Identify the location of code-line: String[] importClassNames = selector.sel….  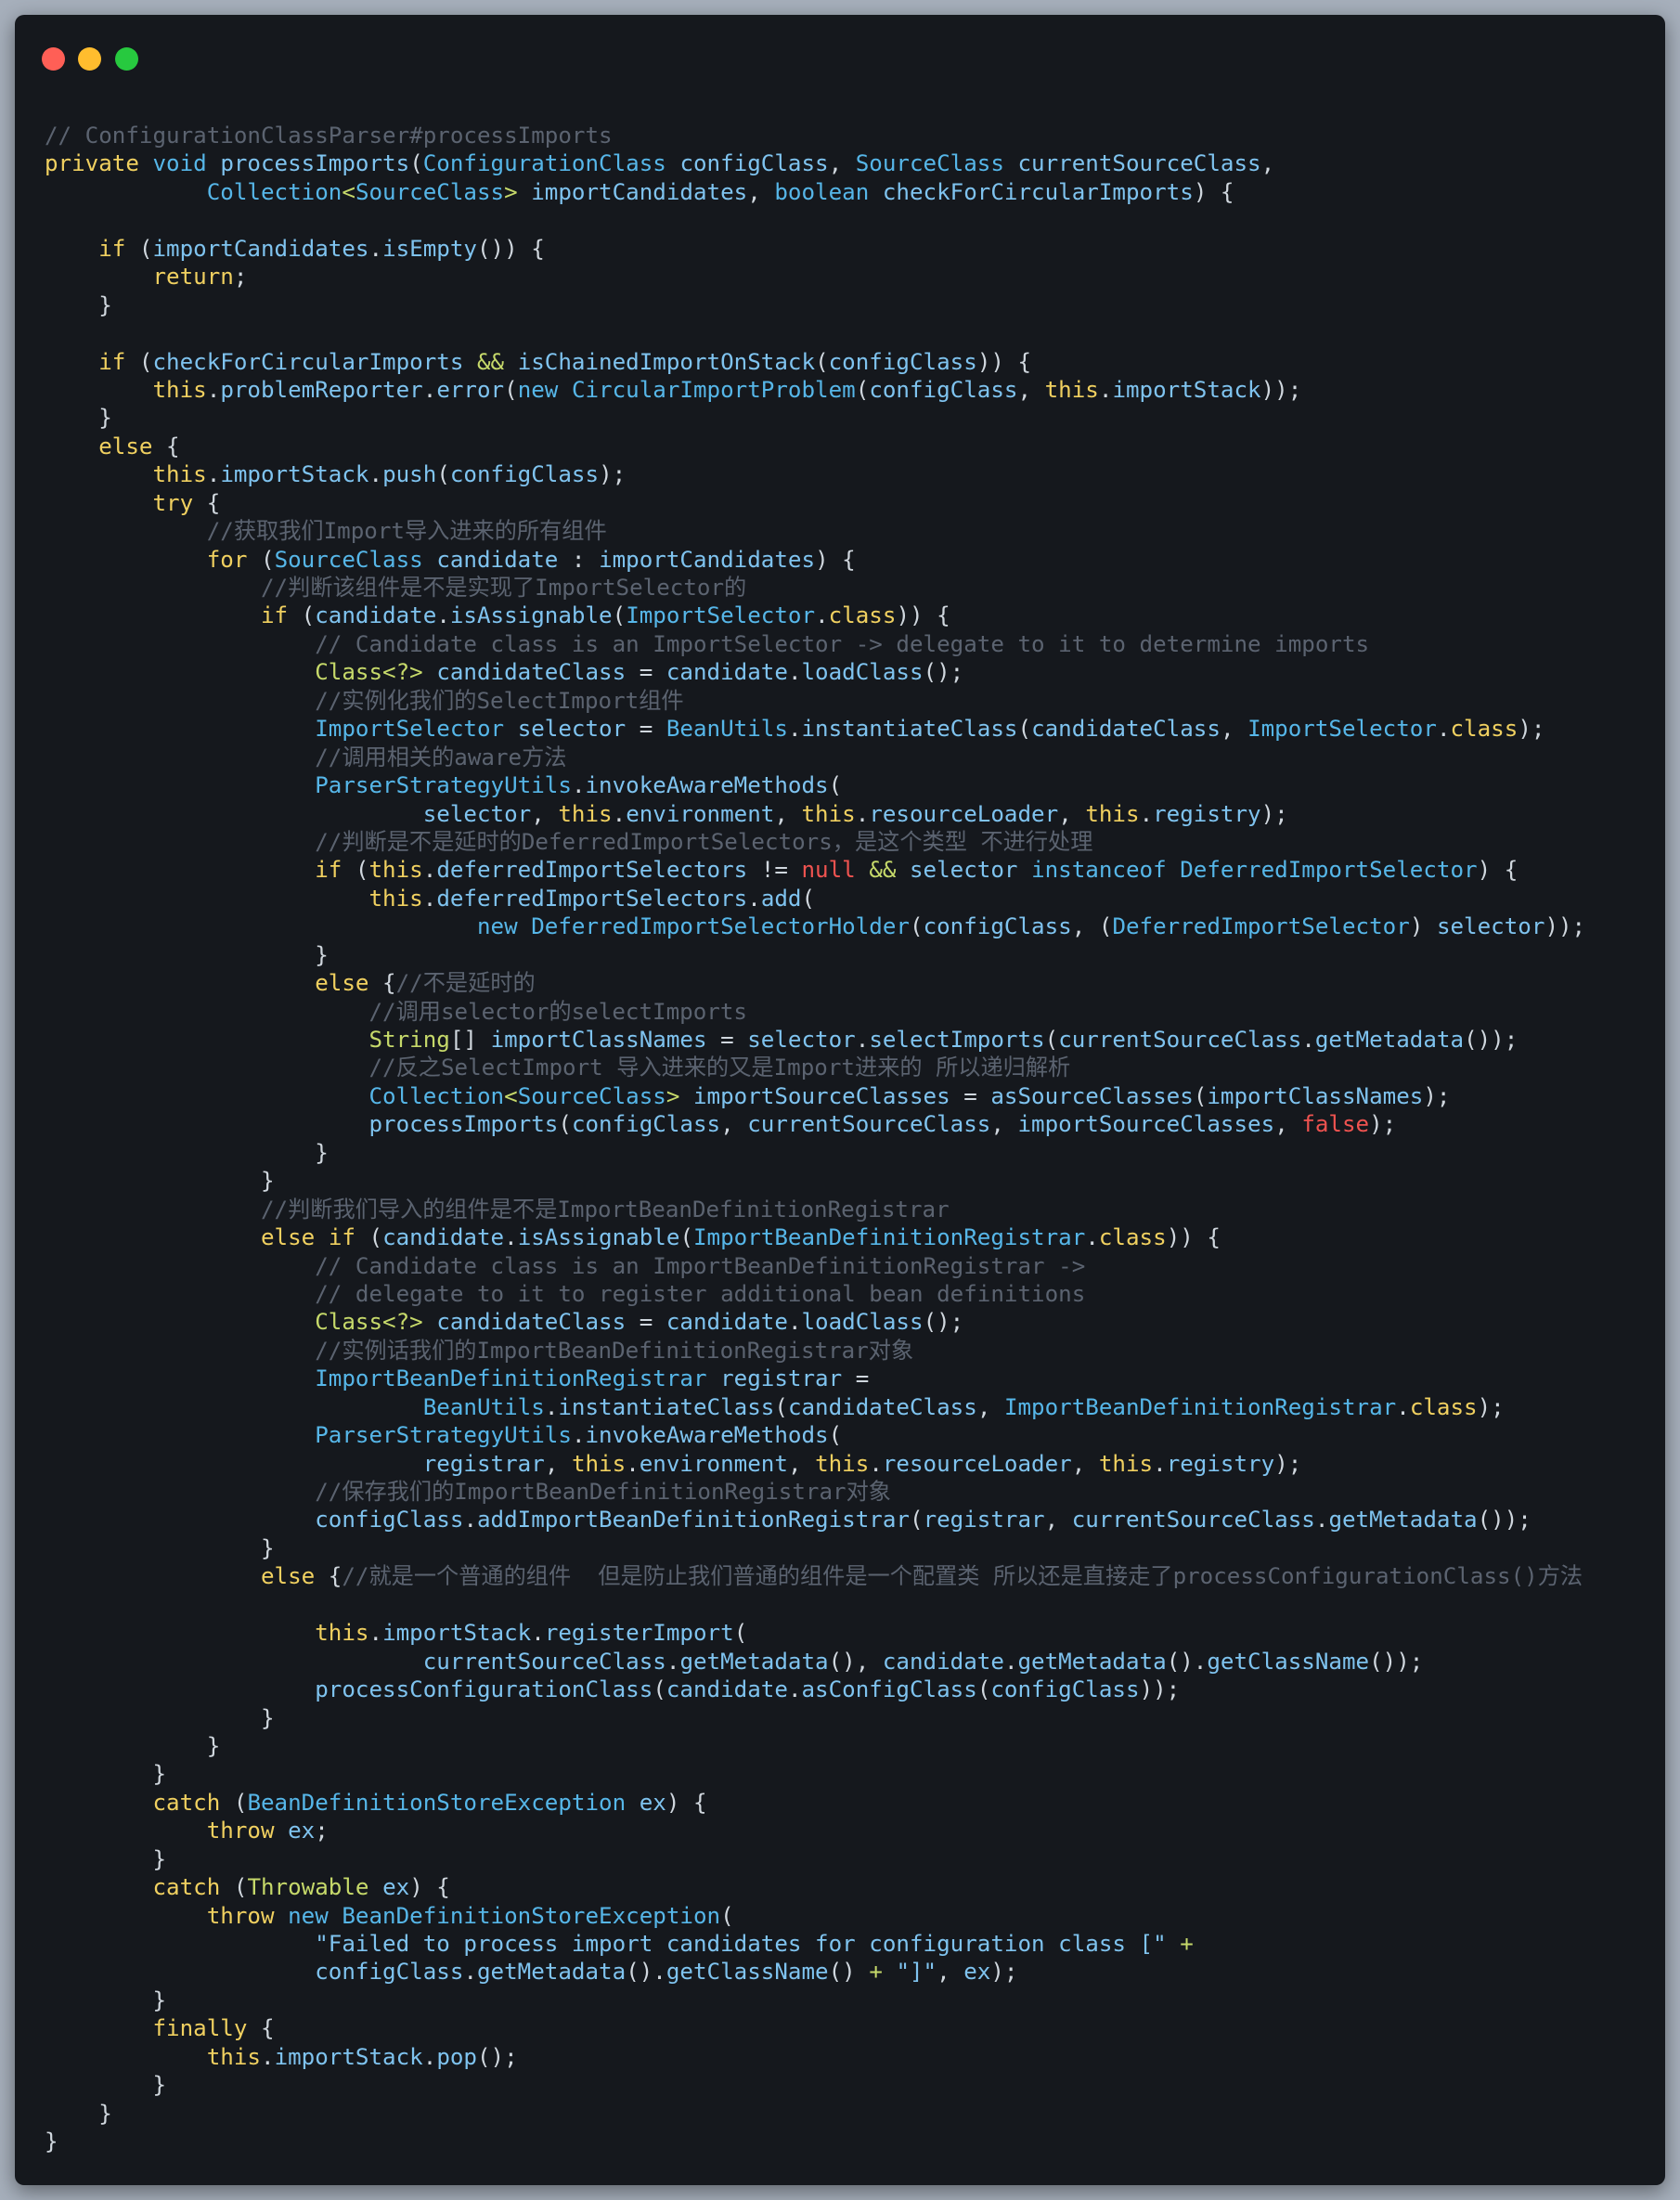
(815, 1040).